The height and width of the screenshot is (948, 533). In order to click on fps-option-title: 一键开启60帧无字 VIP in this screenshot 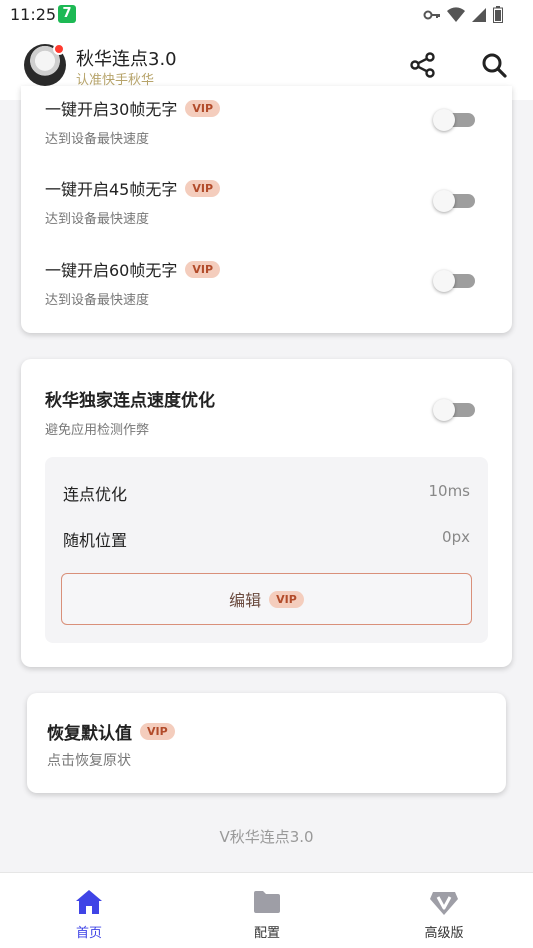, I will do `click(133, 269)`.